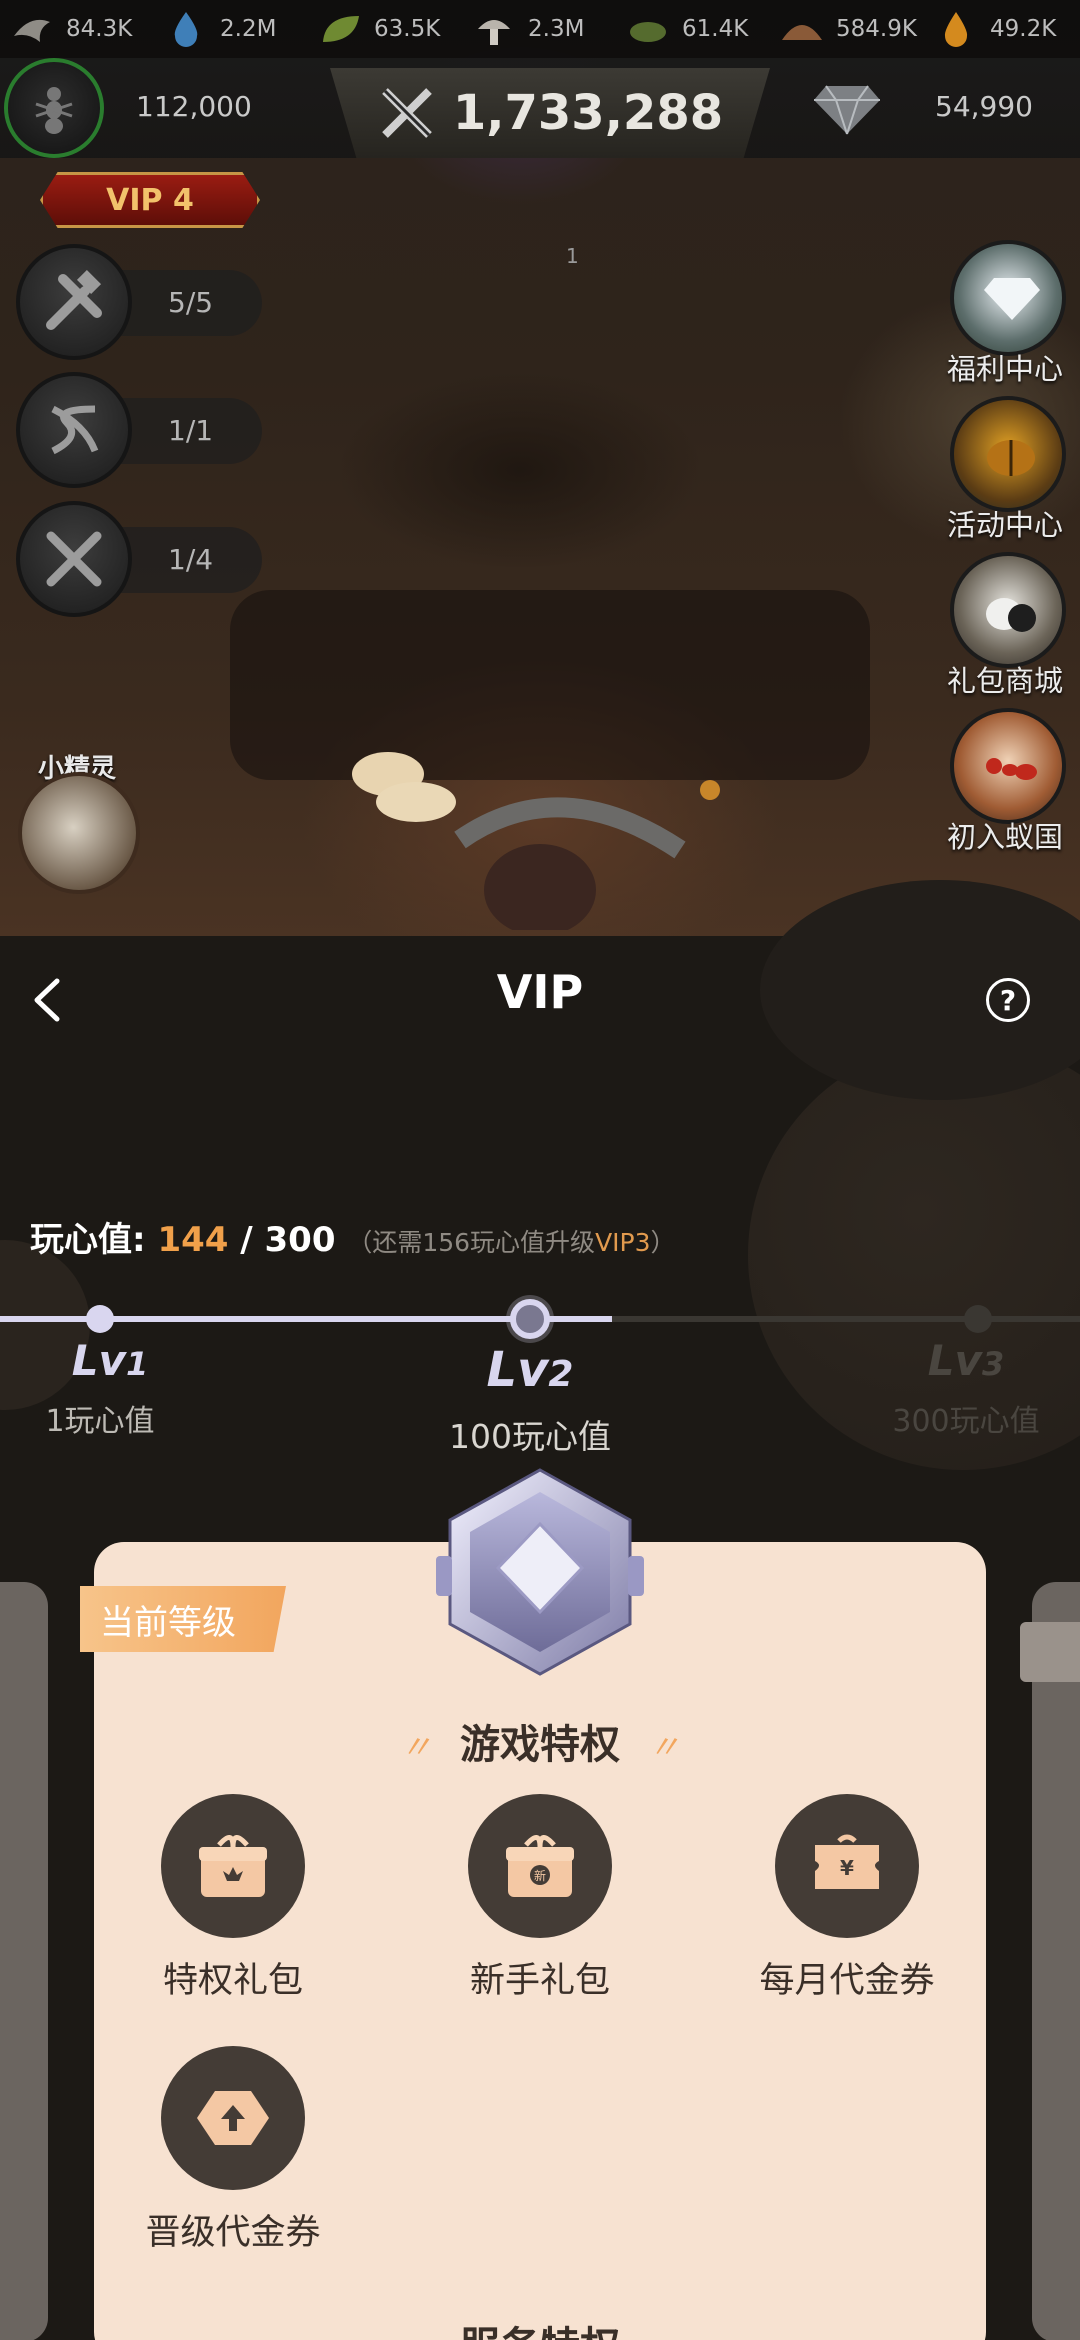 This screenshot has width=1080, height=2340. What do you see at coordinates (1001, 29) in the screenshot?
I see `resource-item: 49.2K` at bounding box center [1001, 29].